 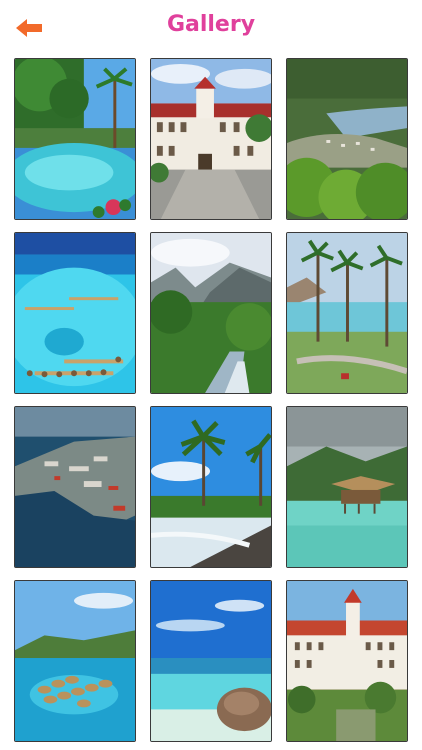 I want to click on gallery-photo-overwater-bungalows-lagoon, so click(x=75, y=313).